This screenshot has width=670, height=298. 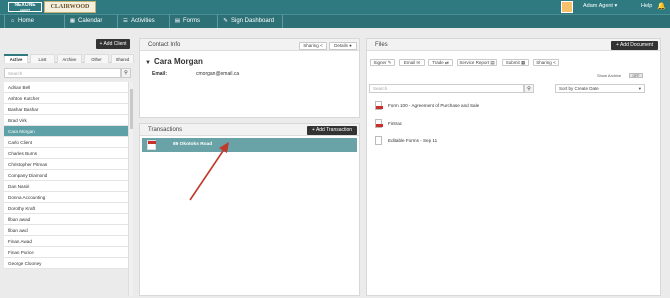 I want to click on contact-details-button: Details ●, so click(x=343, y=46).